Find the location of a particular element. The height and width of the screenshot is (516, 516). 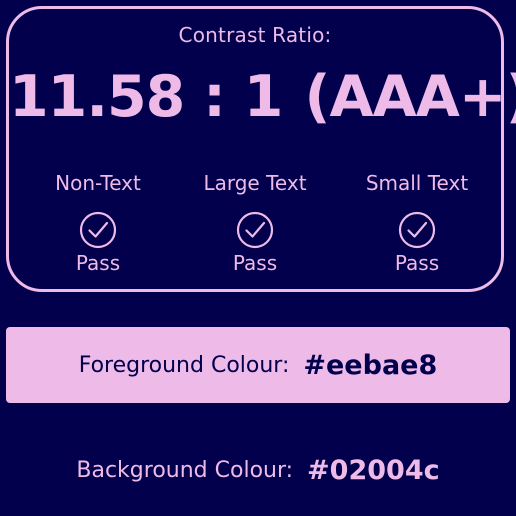

foreground-colour-label: Foreground Colour: is located at coordinates (184, 365).